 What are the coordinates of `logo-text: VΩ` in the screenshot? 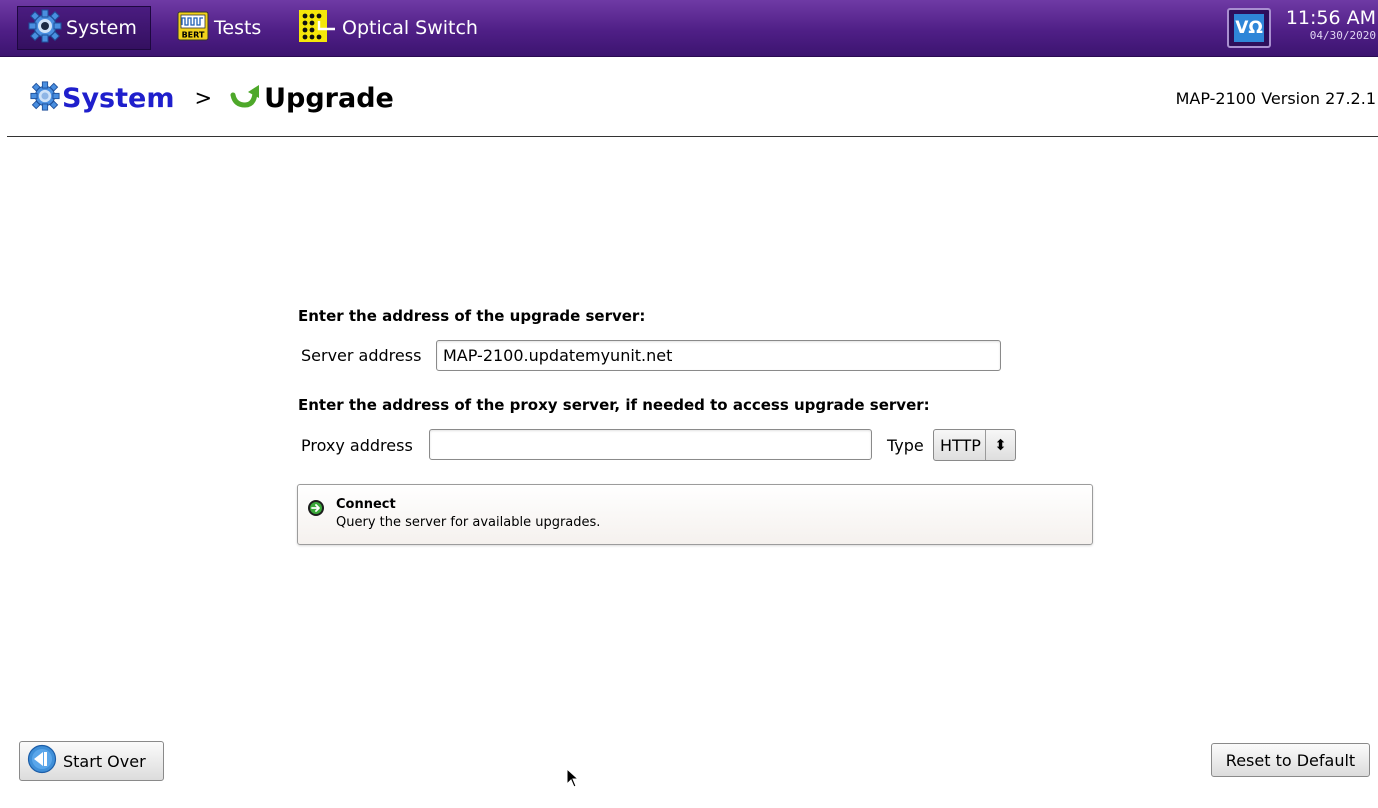 It's located at (1249, 28).